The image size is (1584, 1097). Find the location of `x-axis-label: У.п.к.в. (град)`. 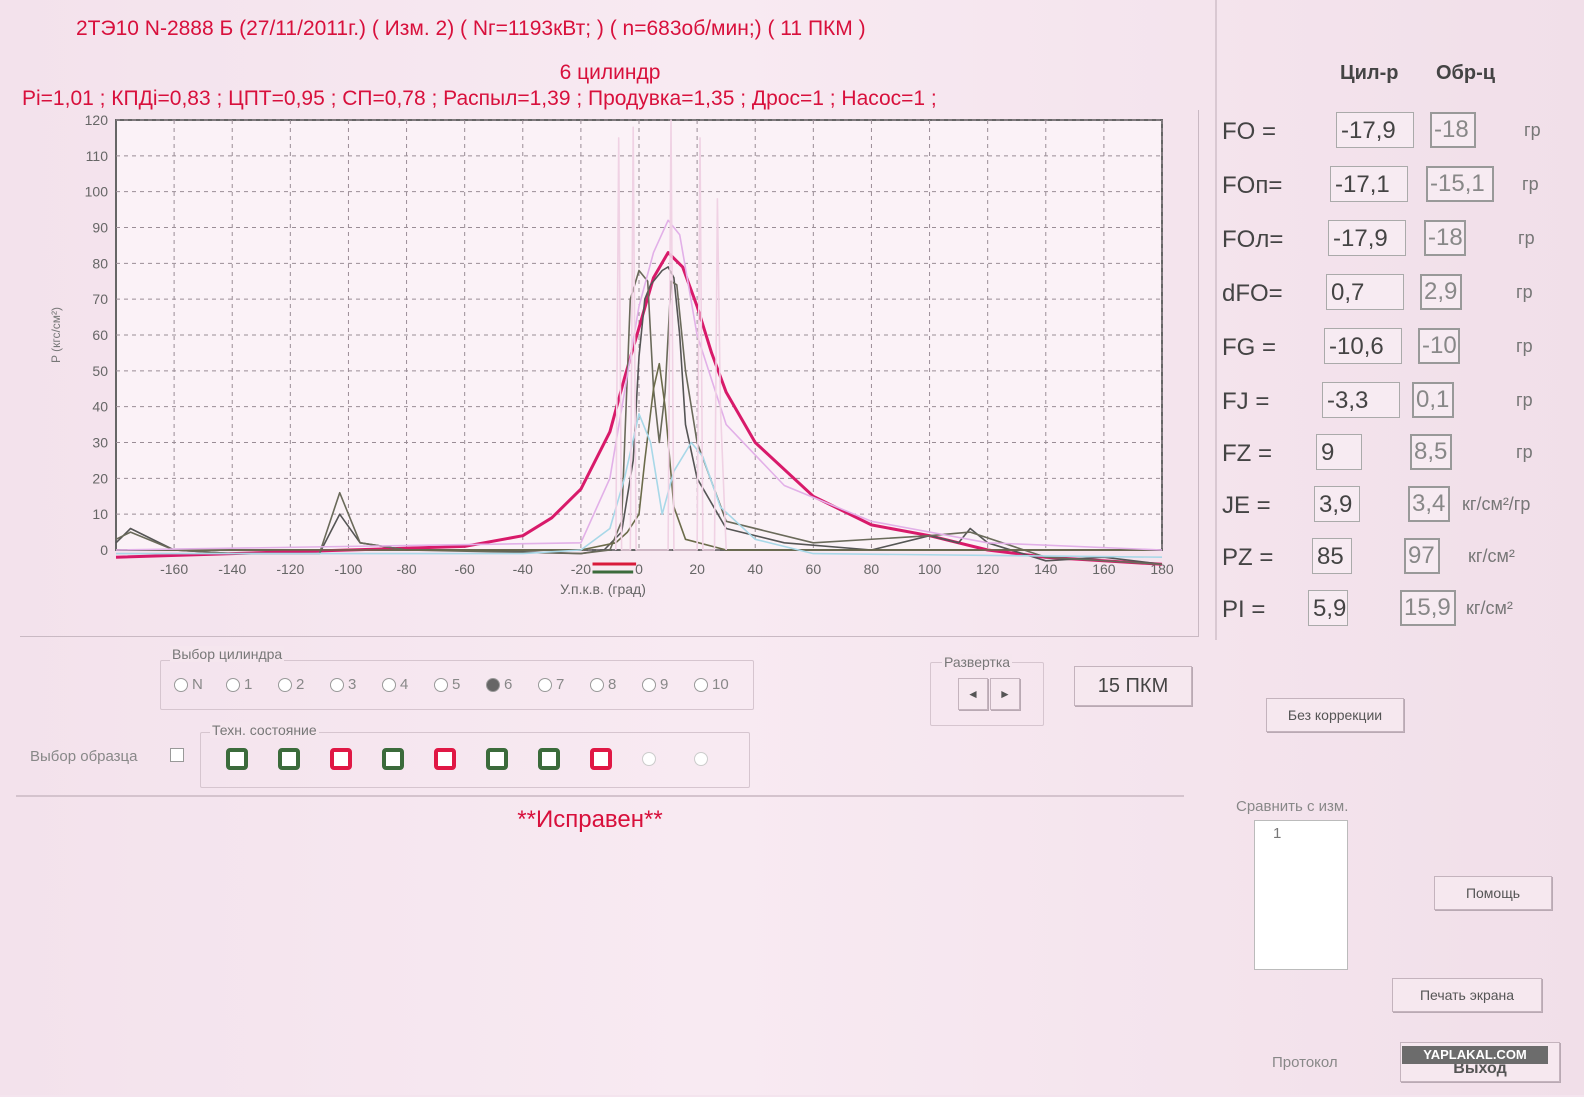

x-axis-label: У.п.к.в. (град) is located at coordinates (603, 589).